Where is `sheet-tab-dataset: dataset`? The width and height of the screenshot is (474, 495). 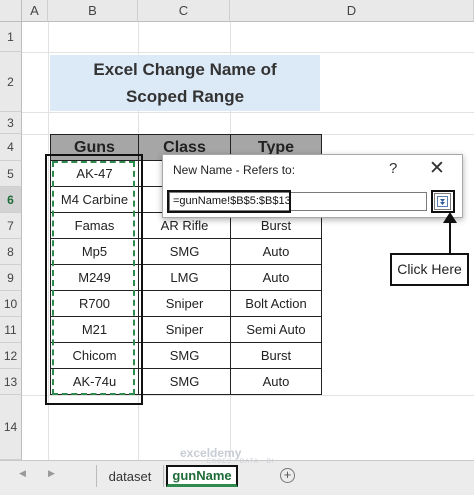 sheet-tab-dataset: dataset is located at coordinates (130, 476).